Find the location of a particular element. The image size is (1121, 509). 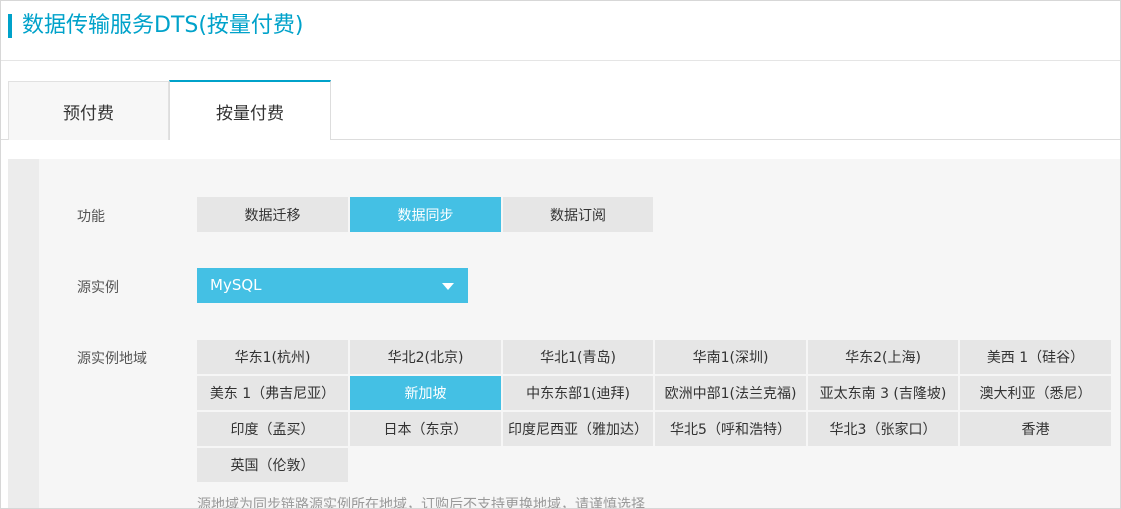

source-instance-label: 源实例 is located at coordinates (98, 288).